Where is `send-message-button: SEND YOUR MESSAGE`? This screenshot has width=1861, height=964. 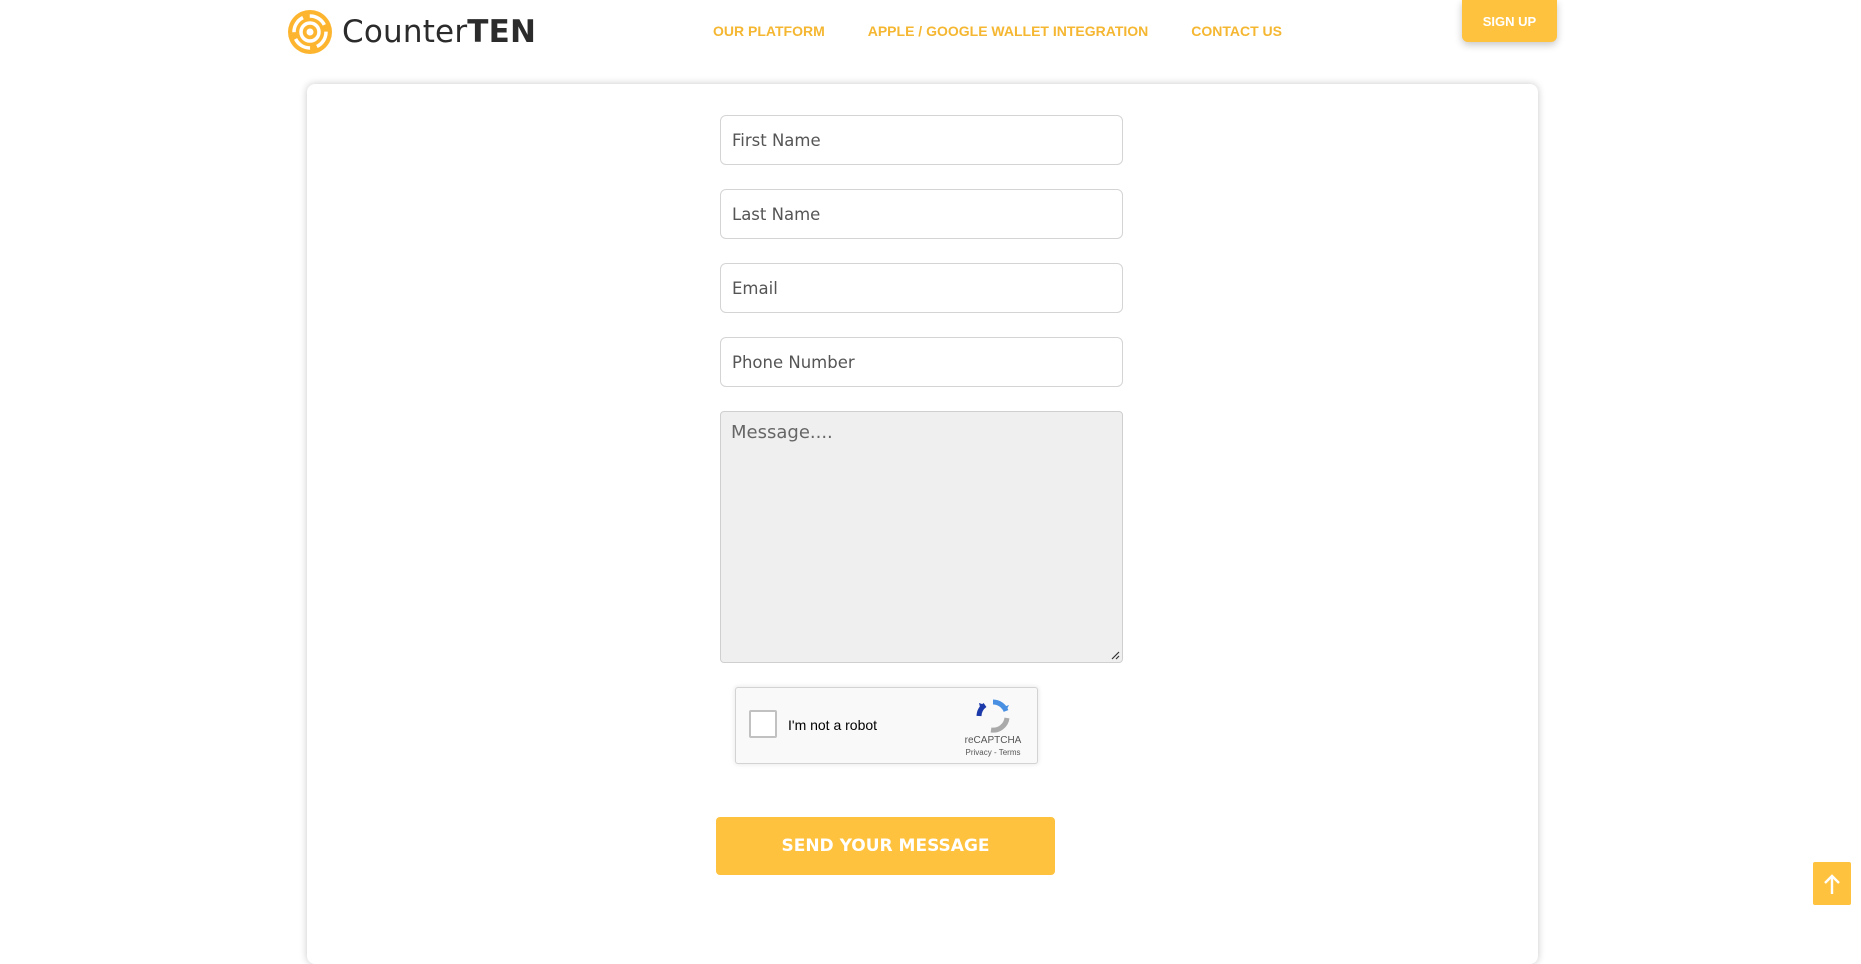
send-message-button: SEND YOUR MESSAGE is located at coordinates (885, 846).